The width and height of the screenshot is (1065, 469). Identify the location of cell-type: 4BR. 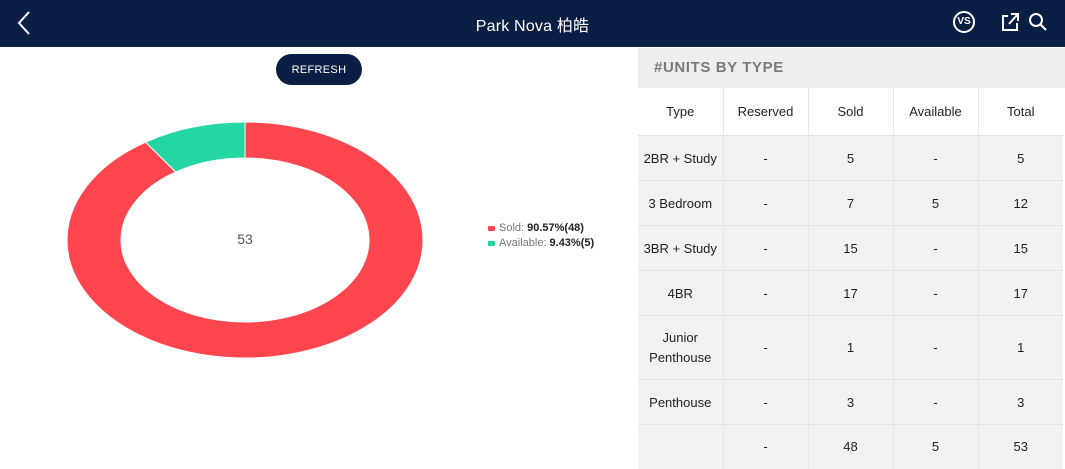
(681, 293).